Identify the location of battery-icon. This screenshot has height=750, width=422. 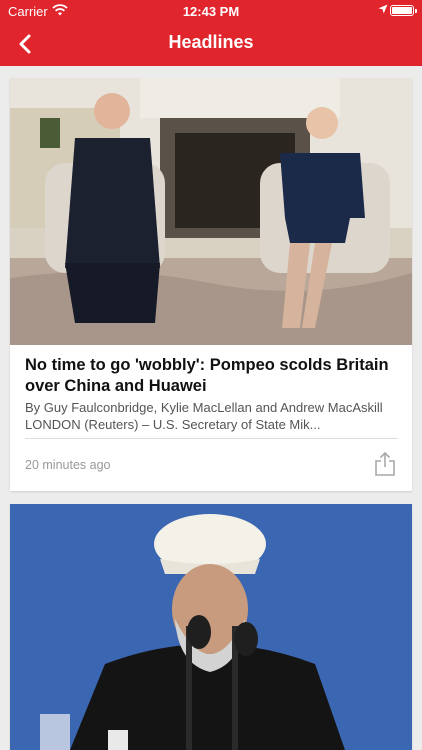
(403, 10).